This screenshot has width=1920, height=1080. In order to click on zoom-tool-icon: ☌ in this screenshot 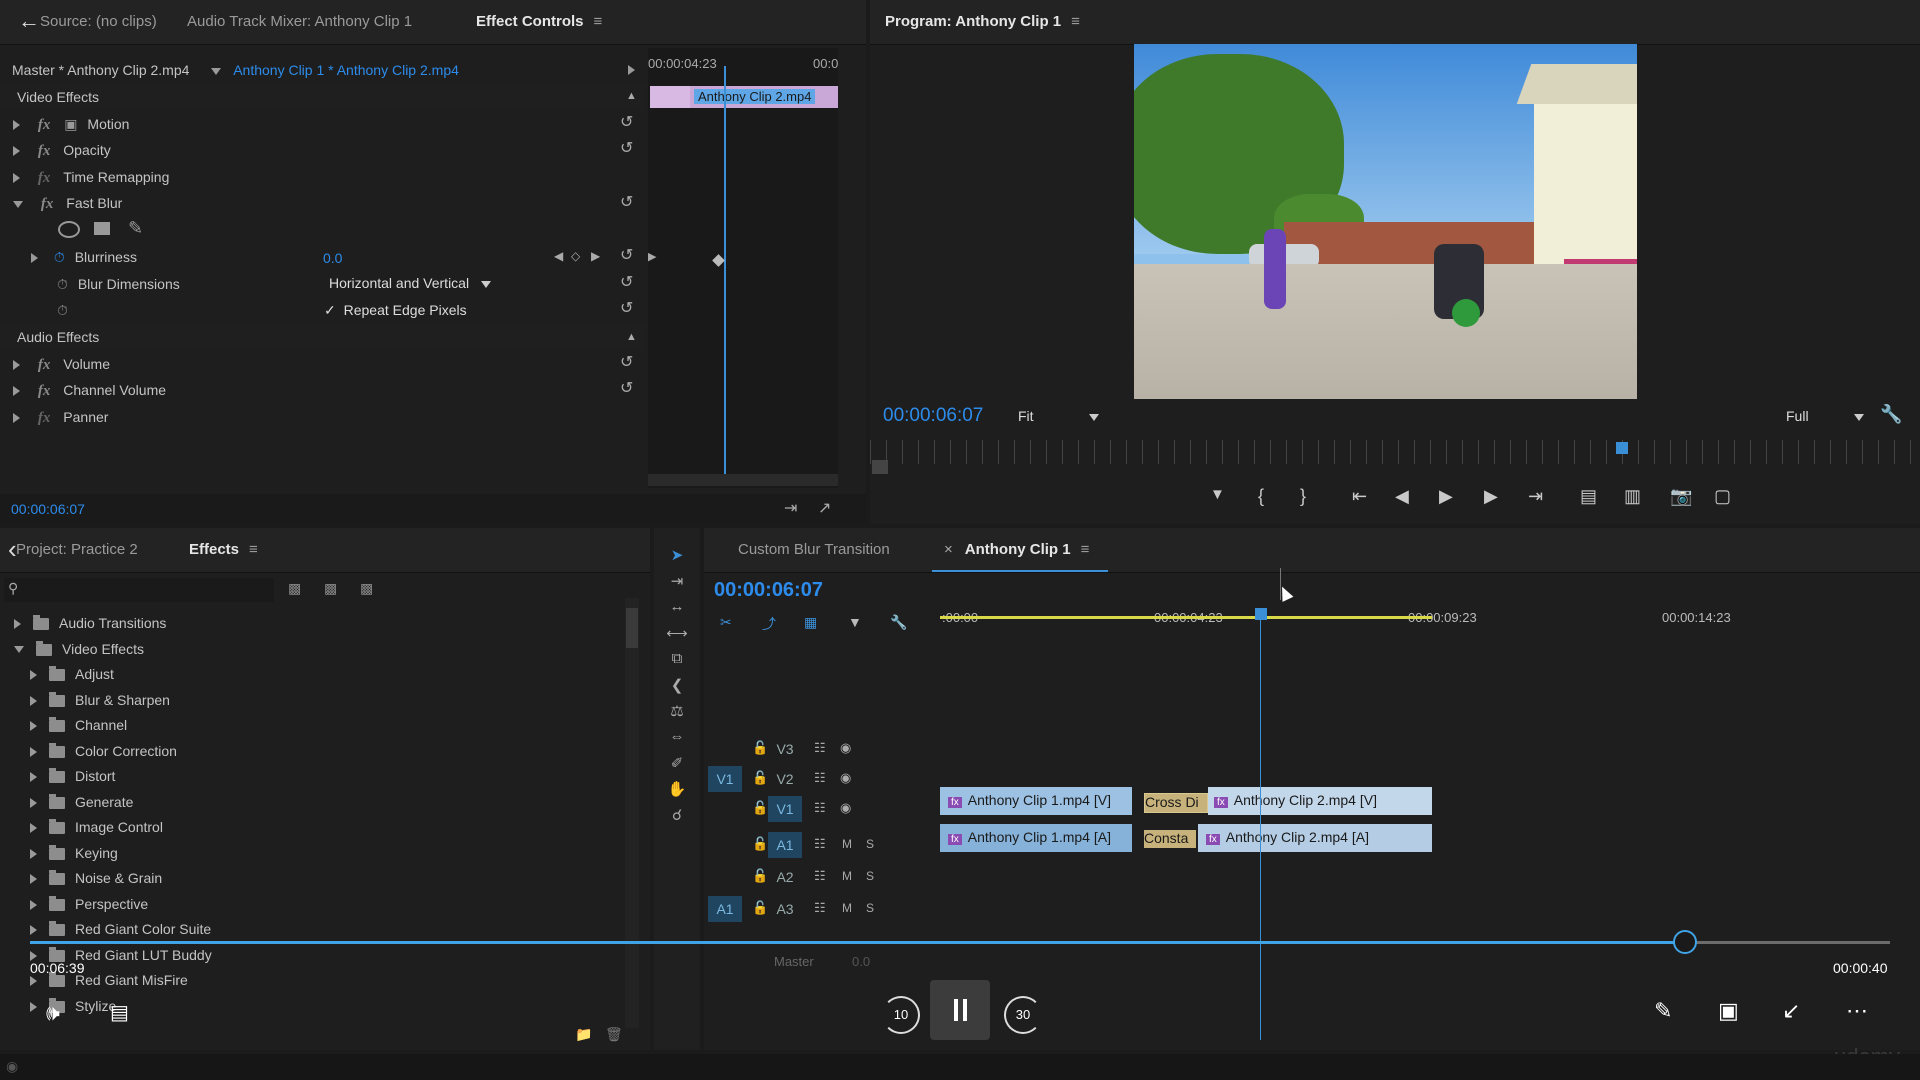, I will do `click(677, 816)`.